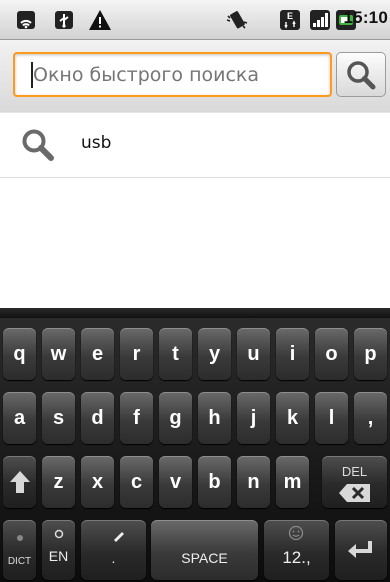 This screenshot has height=582, width=390. Describe the element at coordinates (58, 418) in the screenshot. I see `key-s: s` at that location.